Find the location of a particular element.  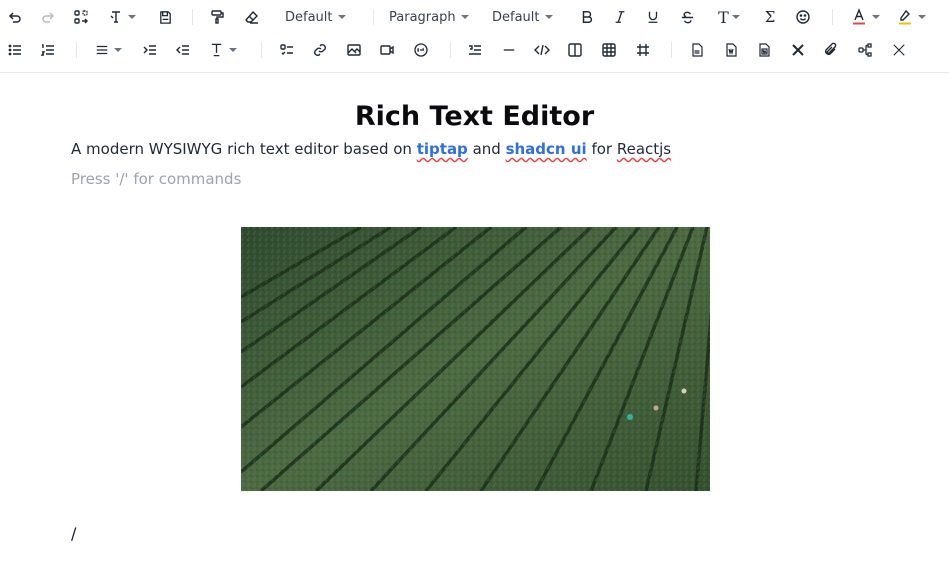

outdent-icon is located at coordinates (183, 50).